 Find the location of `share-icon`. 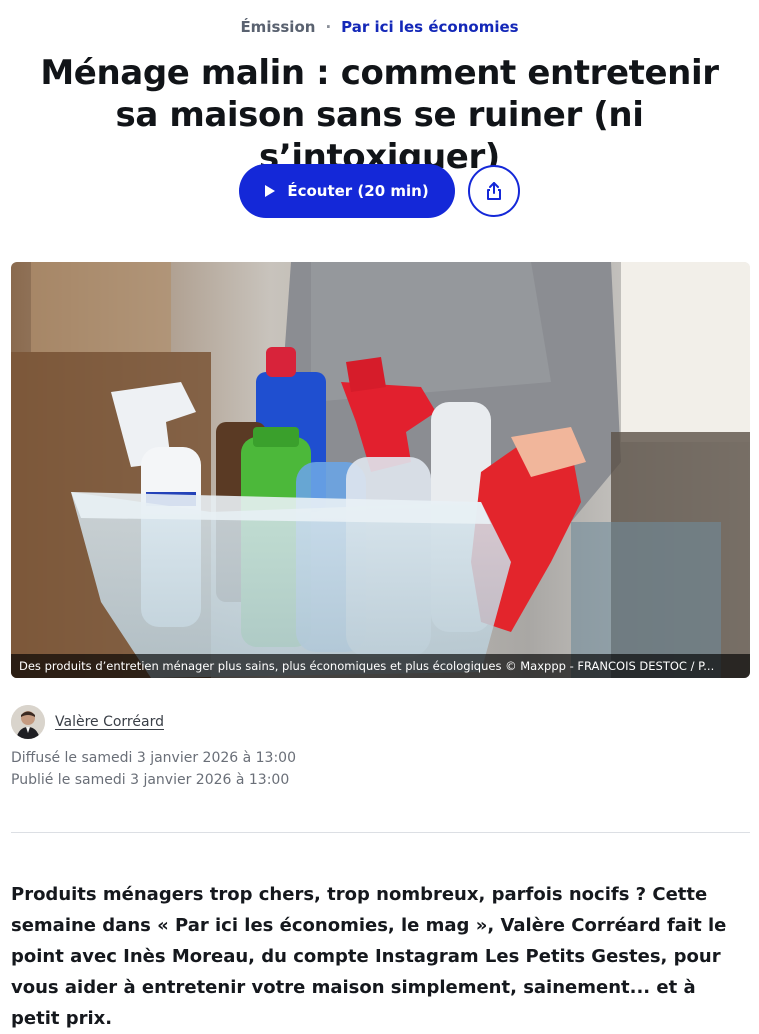

share-icon is located at coordinates (494, 191).